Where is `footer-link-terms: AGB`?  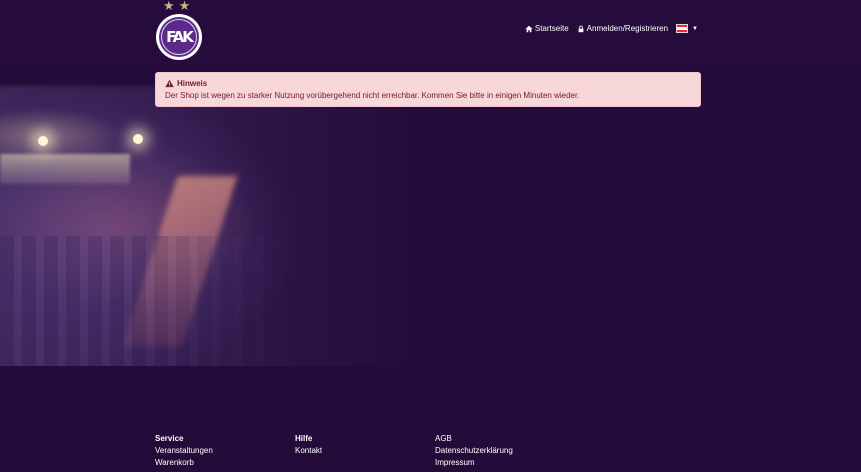 footer-link-terms: AGB is located at coordinates (505, 438).